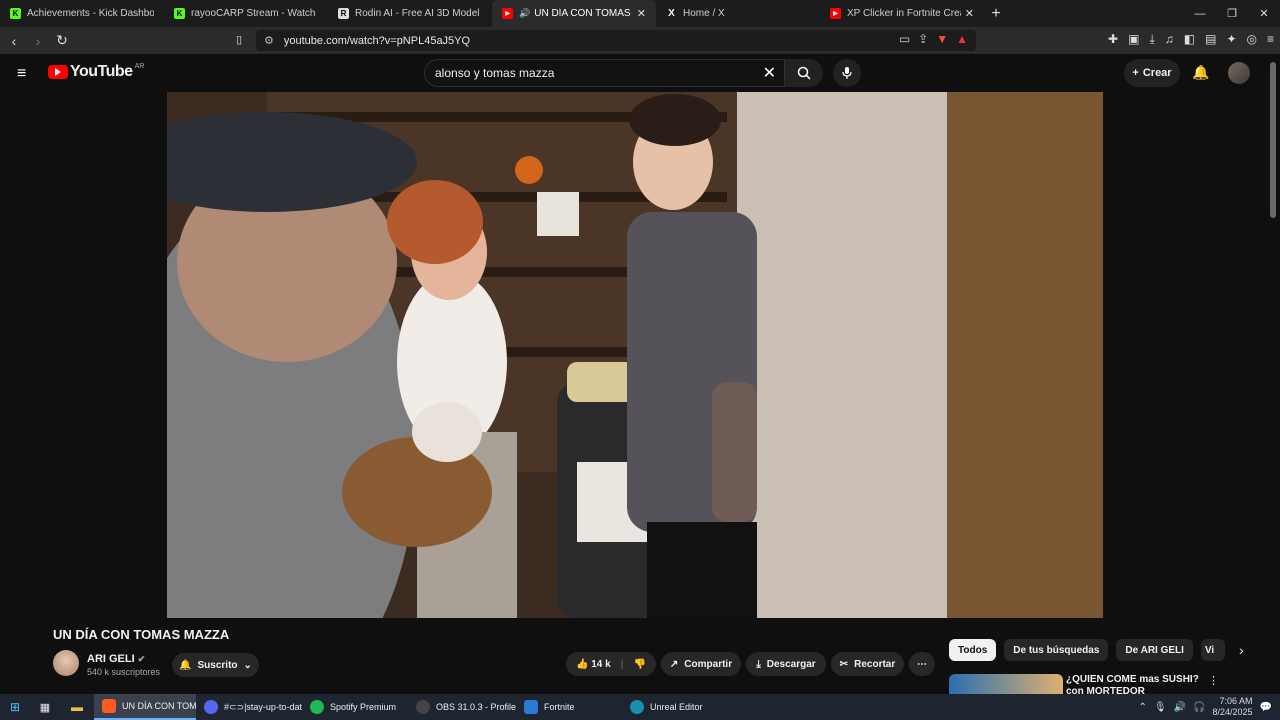  Describe the element at coordinates (1200, 13) in the screenshot. I see `minimize-button: —` at that location.